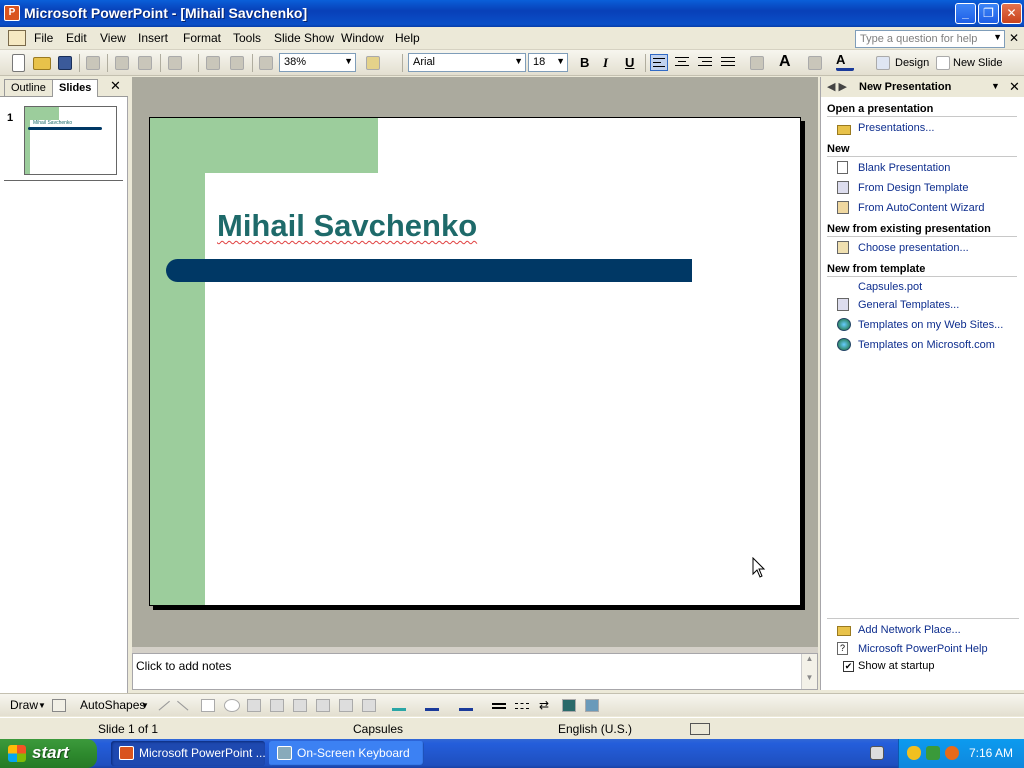 The image size is (1024, 768). I want to click on justify-button, so click(728, 62).